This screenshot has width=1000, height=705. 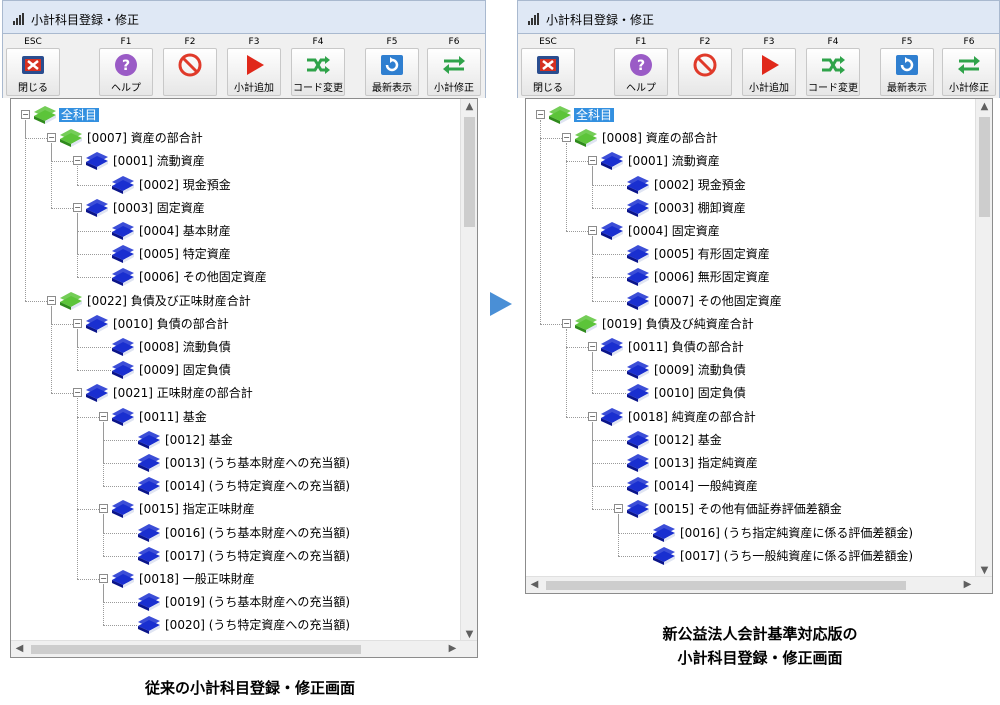 What do you see at coordinates (85, 20) in the screenshot?
I see `window-title: 小計科目登録・修正` at bounding box center [85, 20].